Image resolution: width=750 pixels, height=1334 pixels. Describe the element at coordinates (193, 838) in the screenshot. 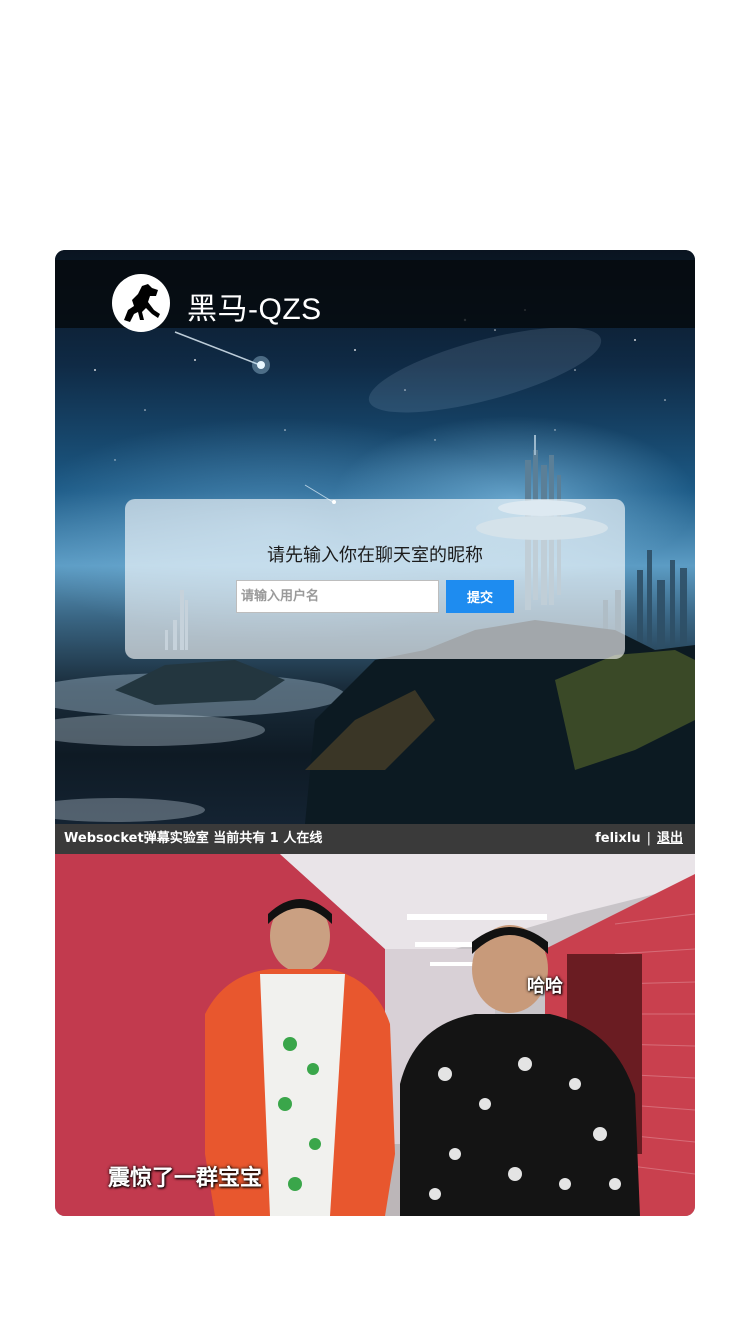

I see `room-online-info: Websocket弹幕实验室 当前共有 1 人在线` at that location.